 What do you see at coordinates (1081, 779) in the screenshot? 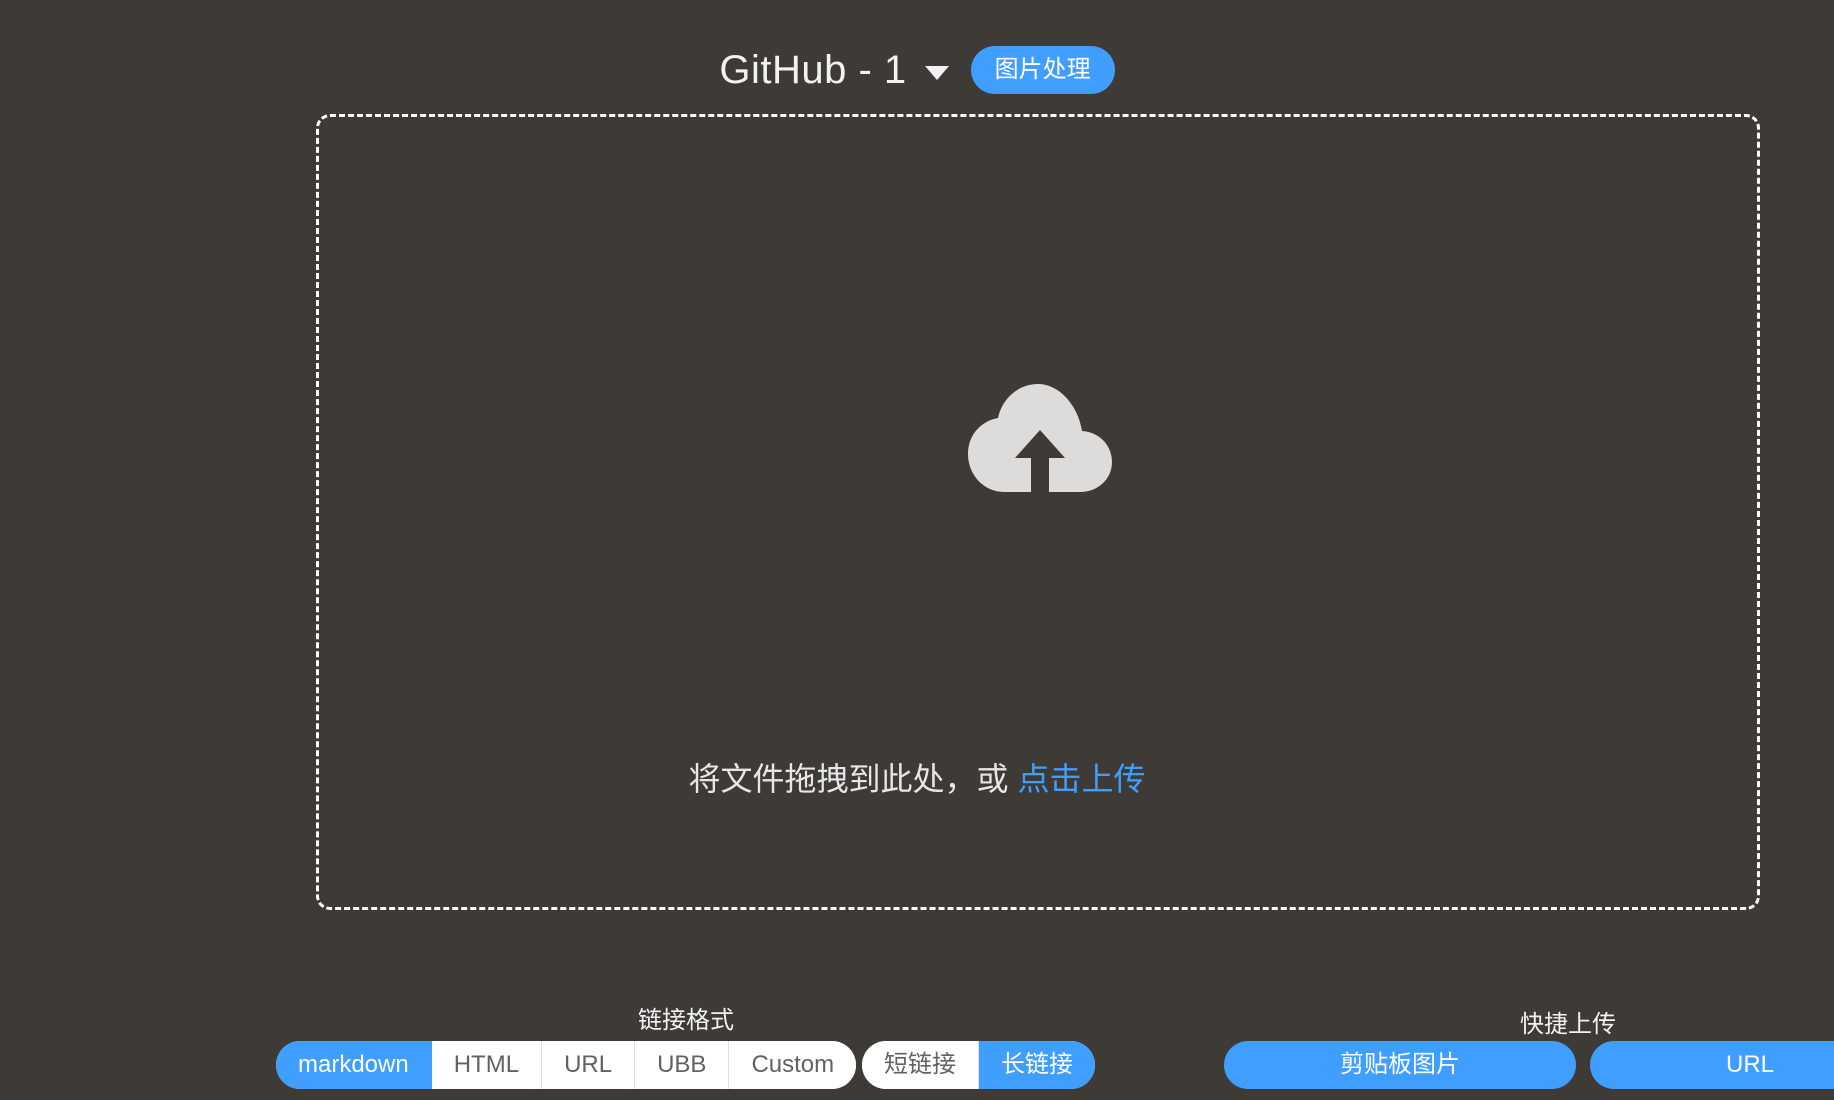
I see `click-upload-link: 点击上传` at bounding box center [1081, 779].